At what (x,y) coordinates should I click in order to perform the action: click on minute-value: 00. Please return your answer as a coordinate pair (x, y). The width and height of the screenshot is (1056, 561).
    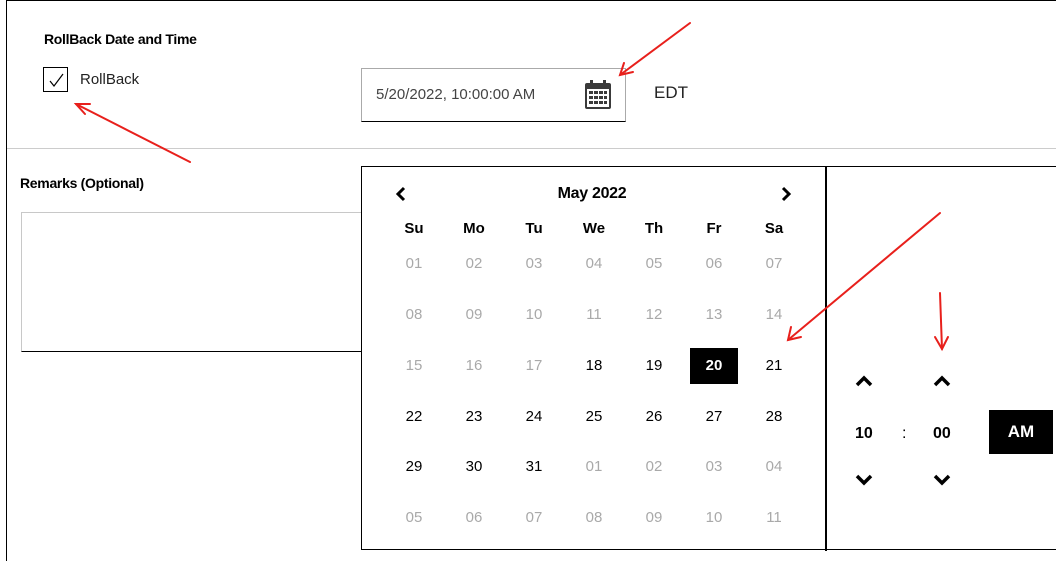
    Looking at the image, I should click on (942, 434).